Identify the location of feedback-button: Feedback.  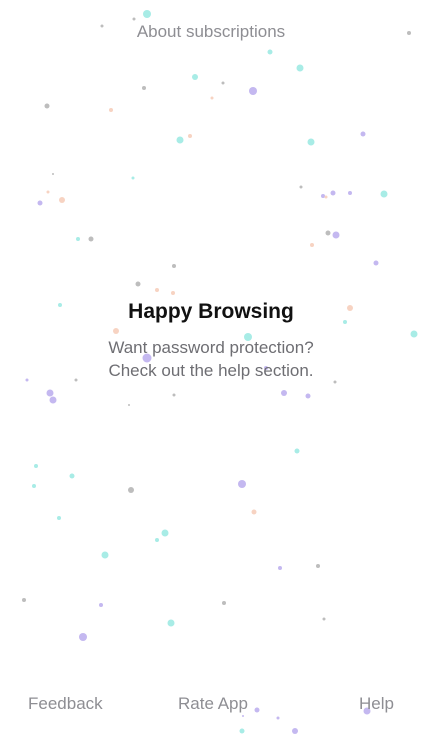
(65, 704).